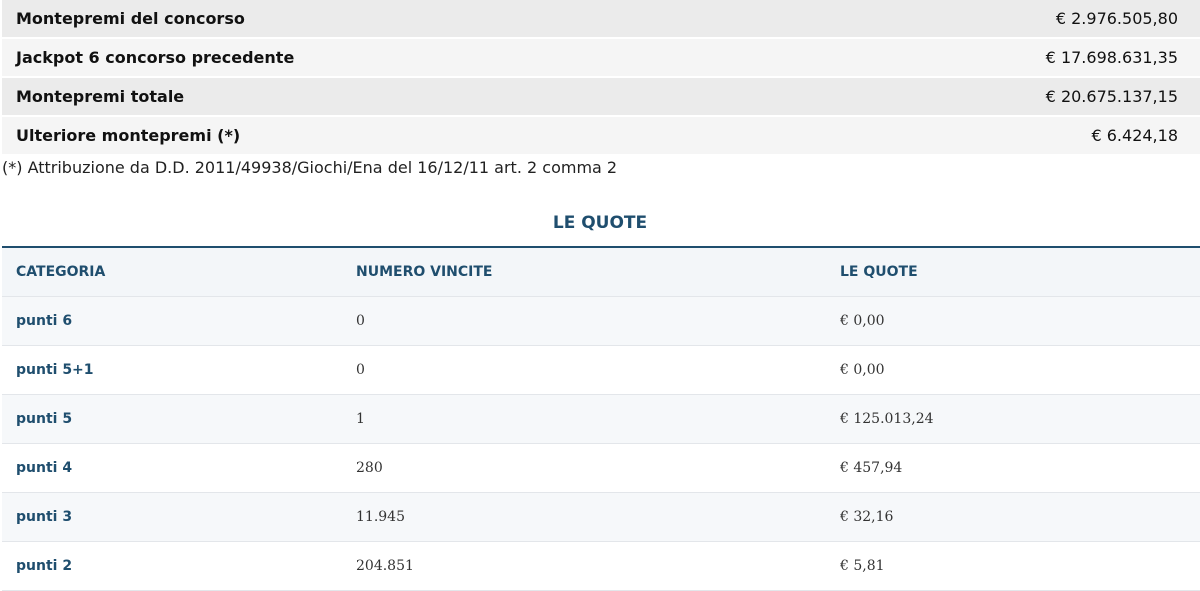 The image size is (1200, 591). I want to click on quote-table-header: CATEGORIA NUMERO VINCITE LE QUOTE, so click(601, 272).